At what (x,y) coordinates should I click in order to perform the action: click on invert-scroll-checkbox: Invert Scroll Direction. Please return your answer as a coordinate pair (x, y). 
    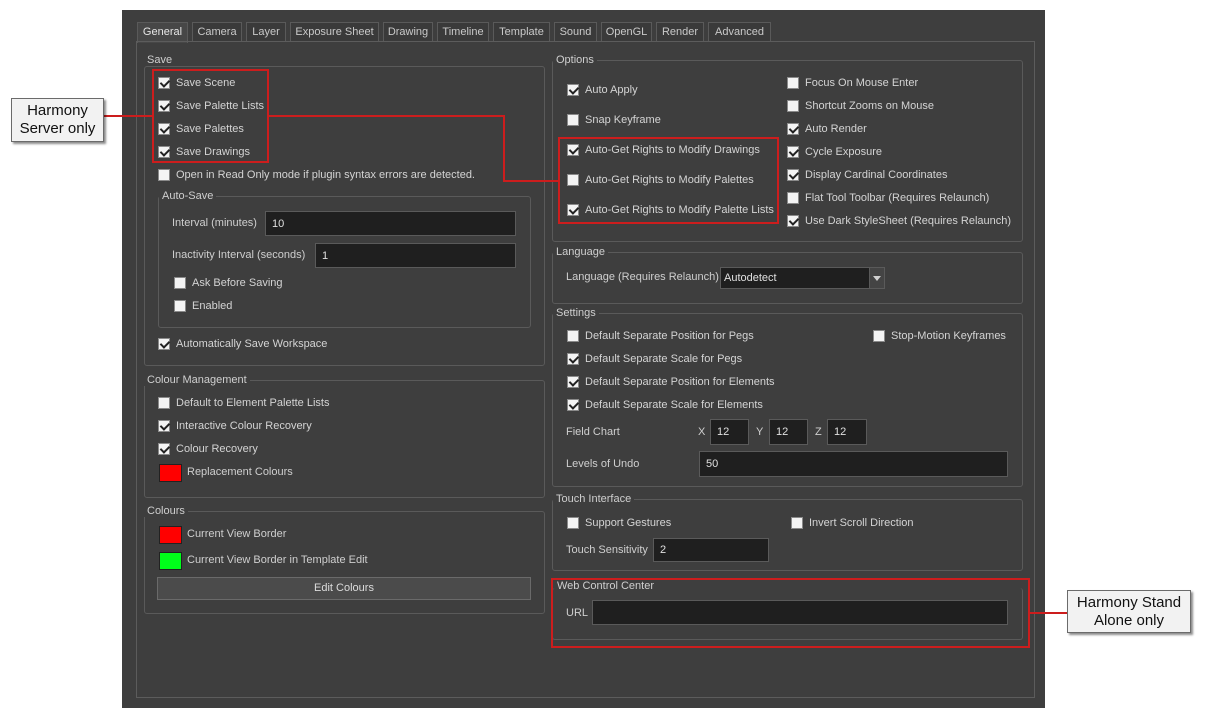
    Looking at the image, I should click on (852, 523).